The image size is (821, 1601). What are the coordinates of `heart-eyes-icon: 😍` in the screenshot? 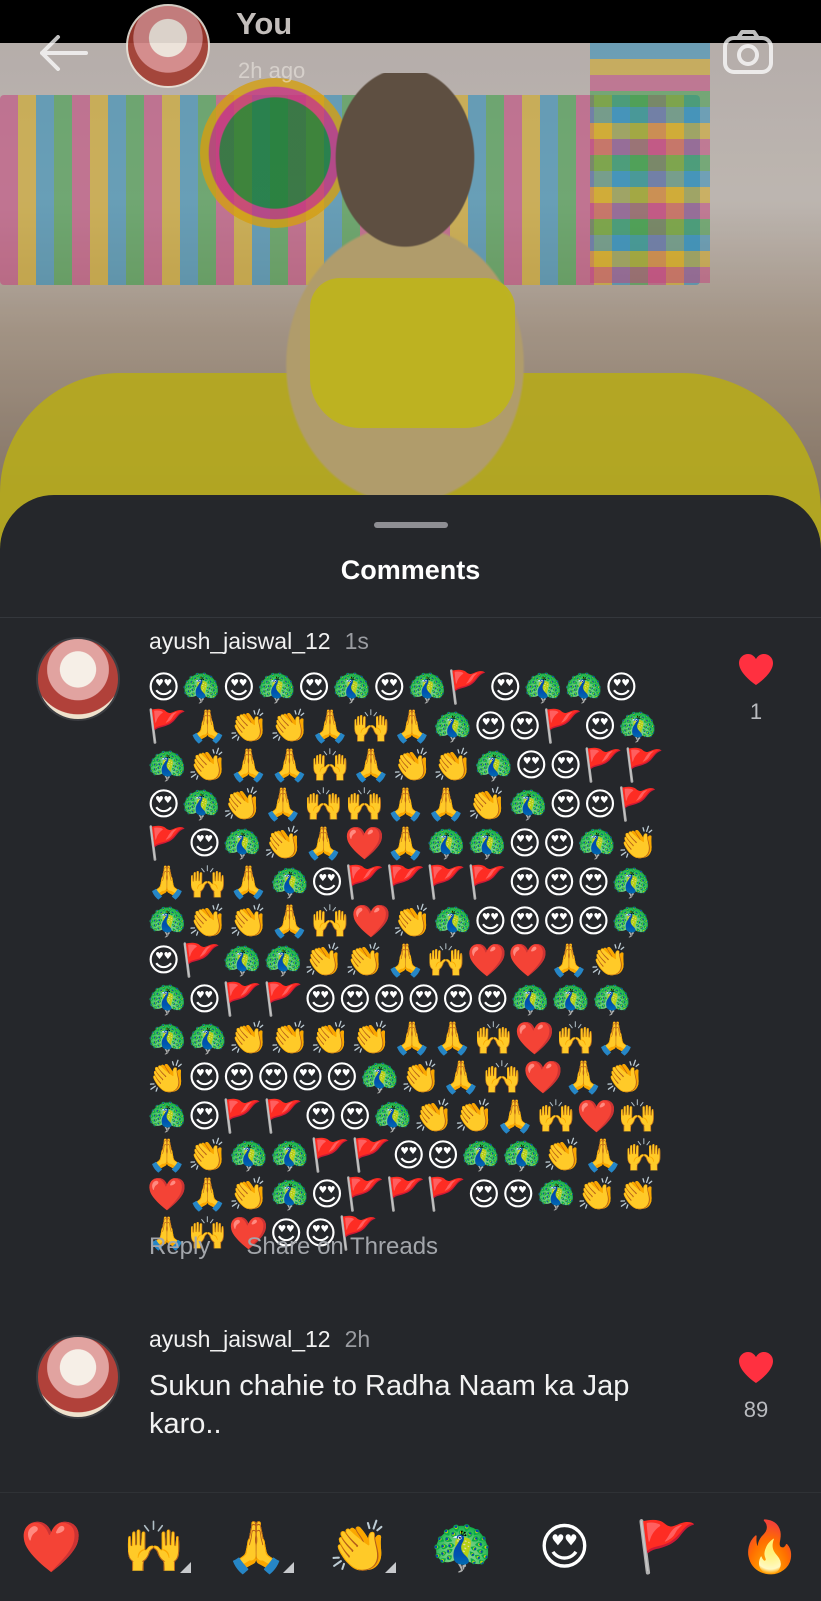 It's located at (564, 1547).